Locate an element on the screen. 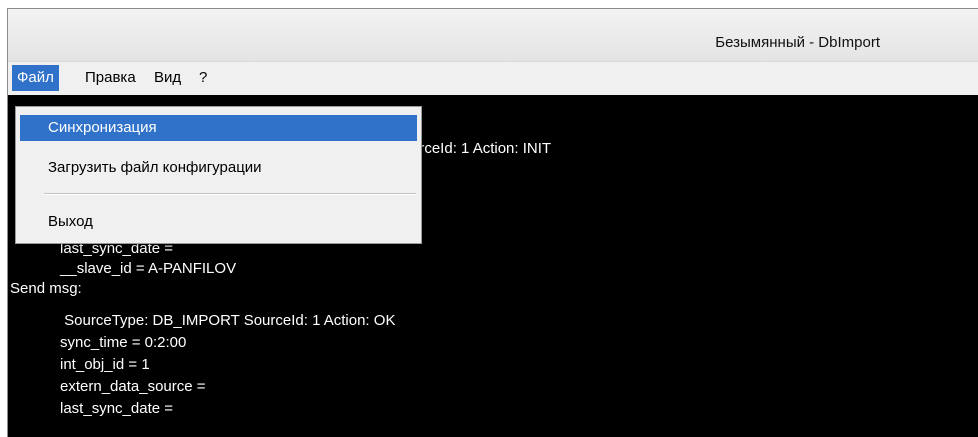  console-line: int_obj_id = 1 is located at coordinates (80, 364).